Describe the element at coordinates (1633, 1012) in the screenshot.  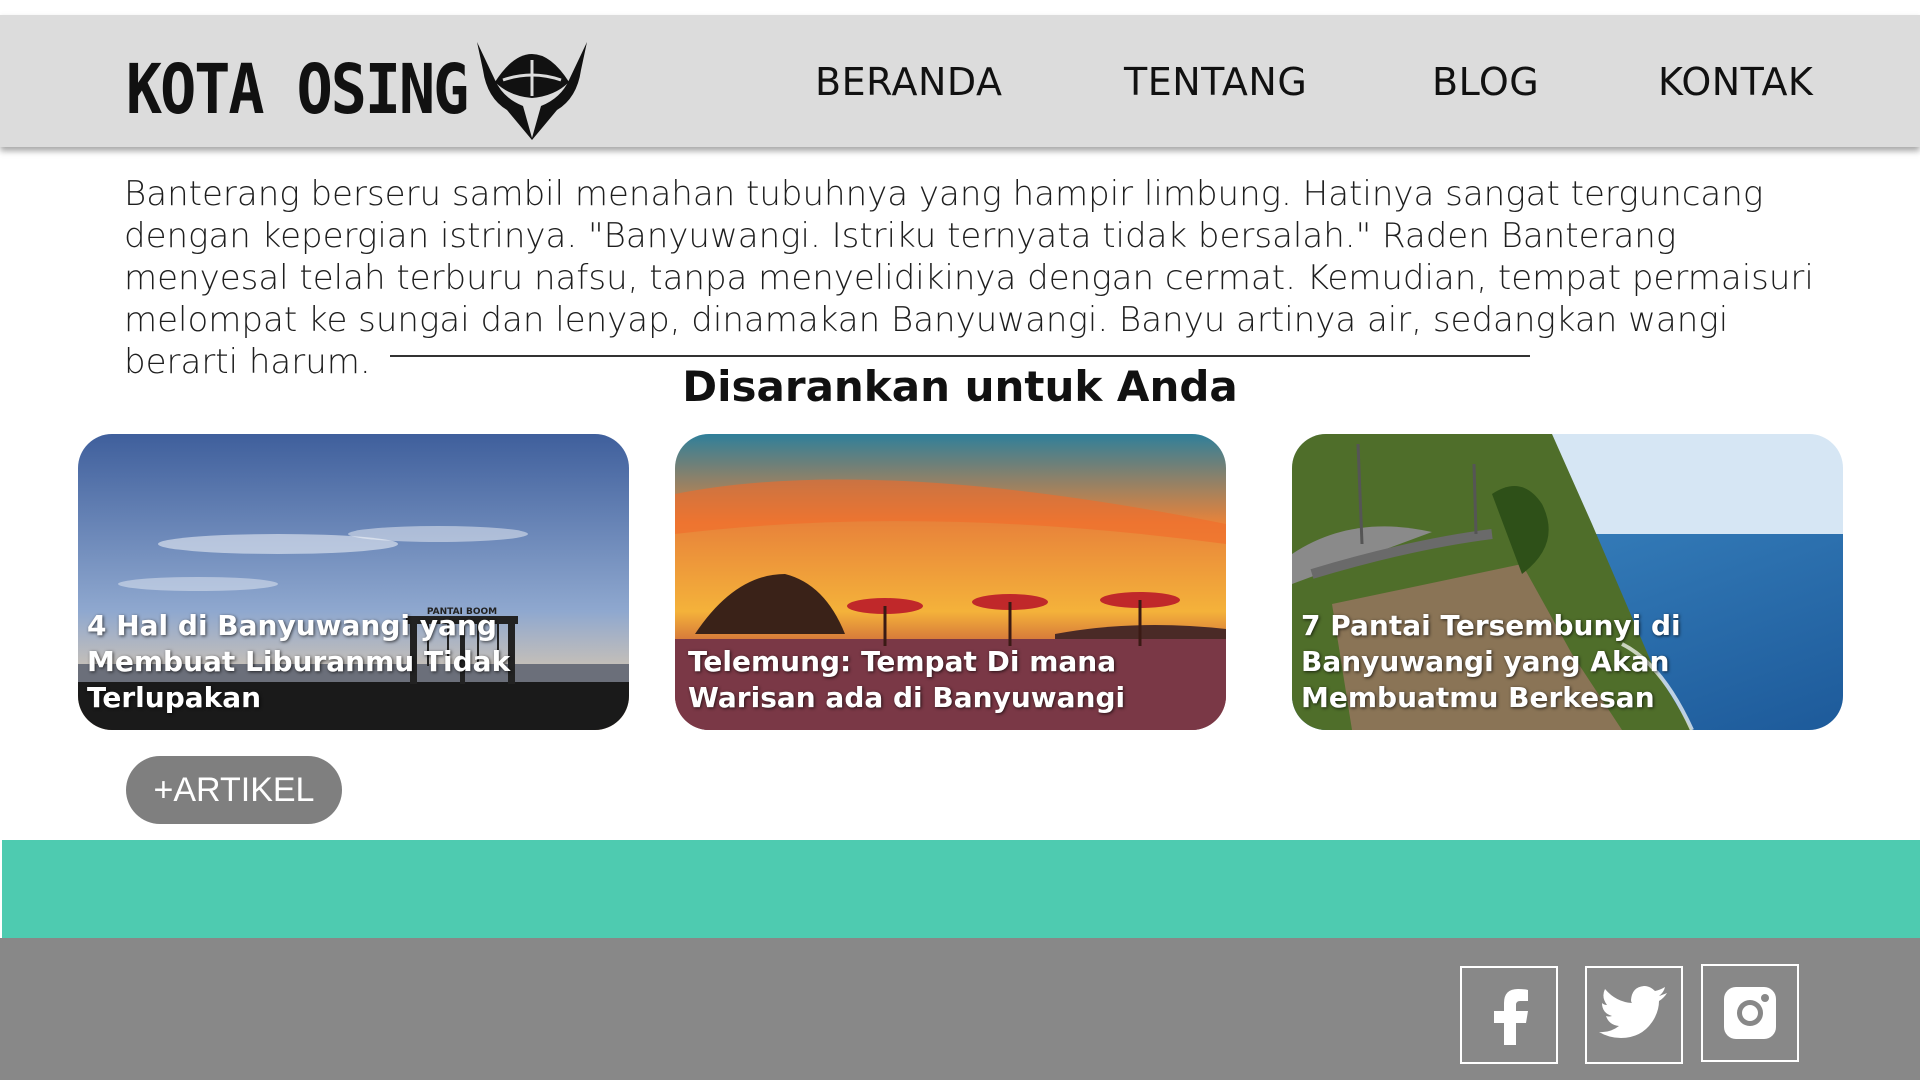
I see `twitter-icon` at that location.